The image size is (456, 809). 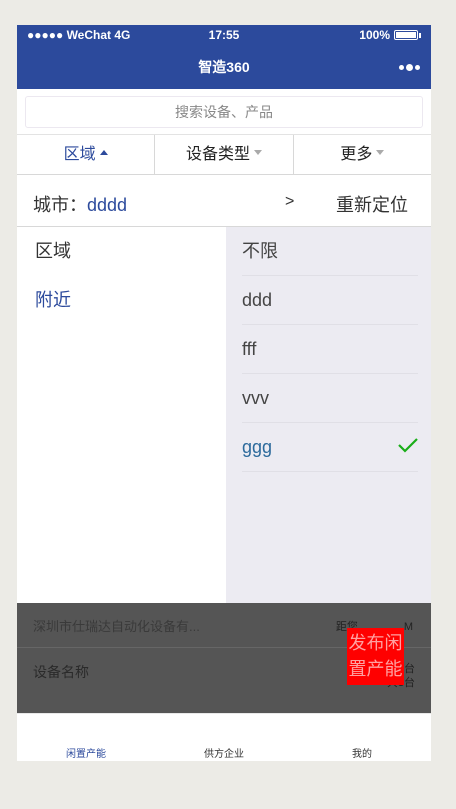 What do you see at coordinates (290, 201) in the screenshot?
I see `city-arrow: >` at bounding box center [290, 201].